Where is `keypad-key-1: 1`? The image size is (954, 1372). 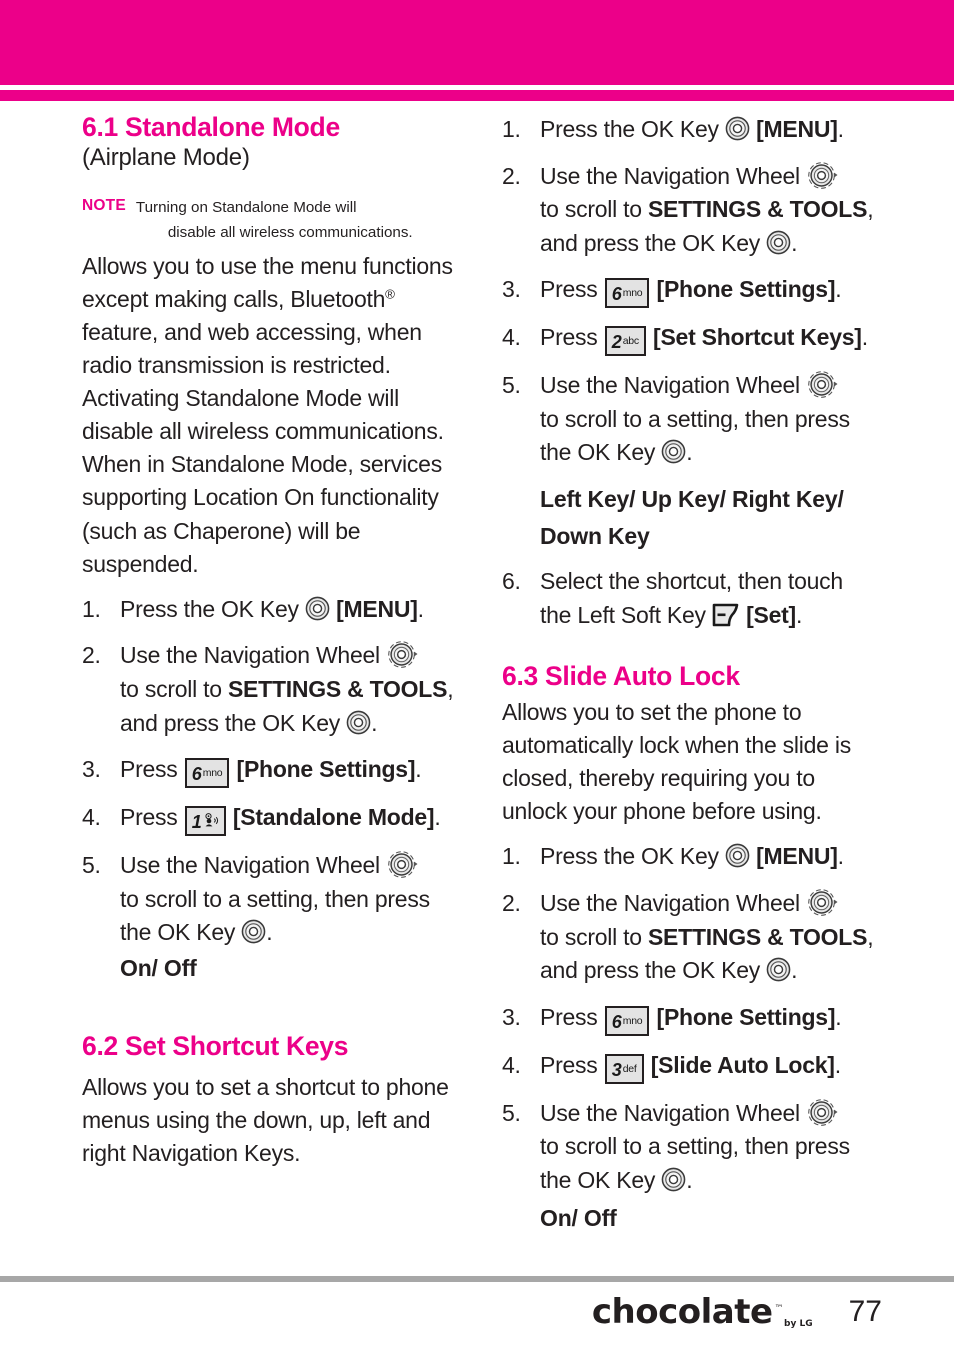
keypad-key-1: 1 is located at coordinates (205, 821).